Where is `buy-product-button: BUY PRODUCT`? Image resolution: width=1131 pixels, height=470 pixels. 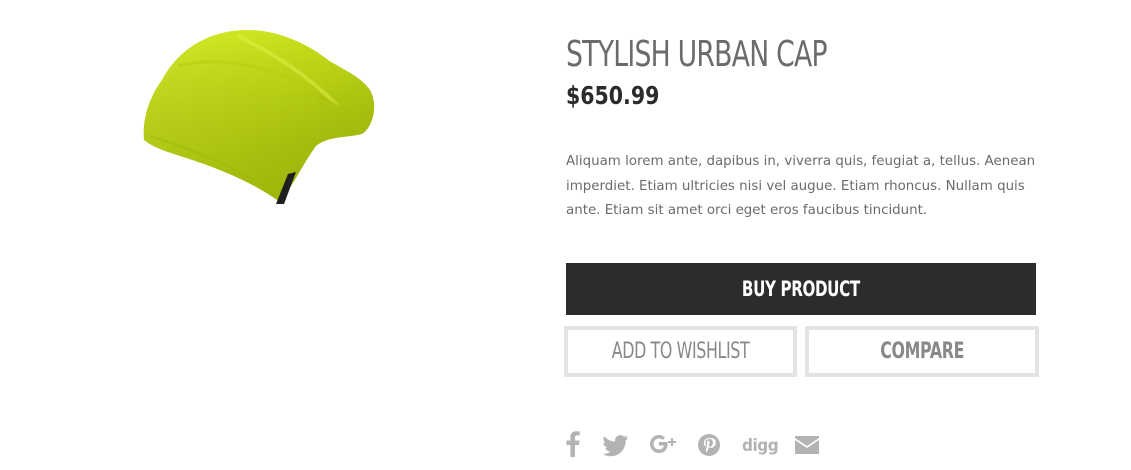
buy-product-button: BUY PRODUCT is located at coordinates (801, 289).